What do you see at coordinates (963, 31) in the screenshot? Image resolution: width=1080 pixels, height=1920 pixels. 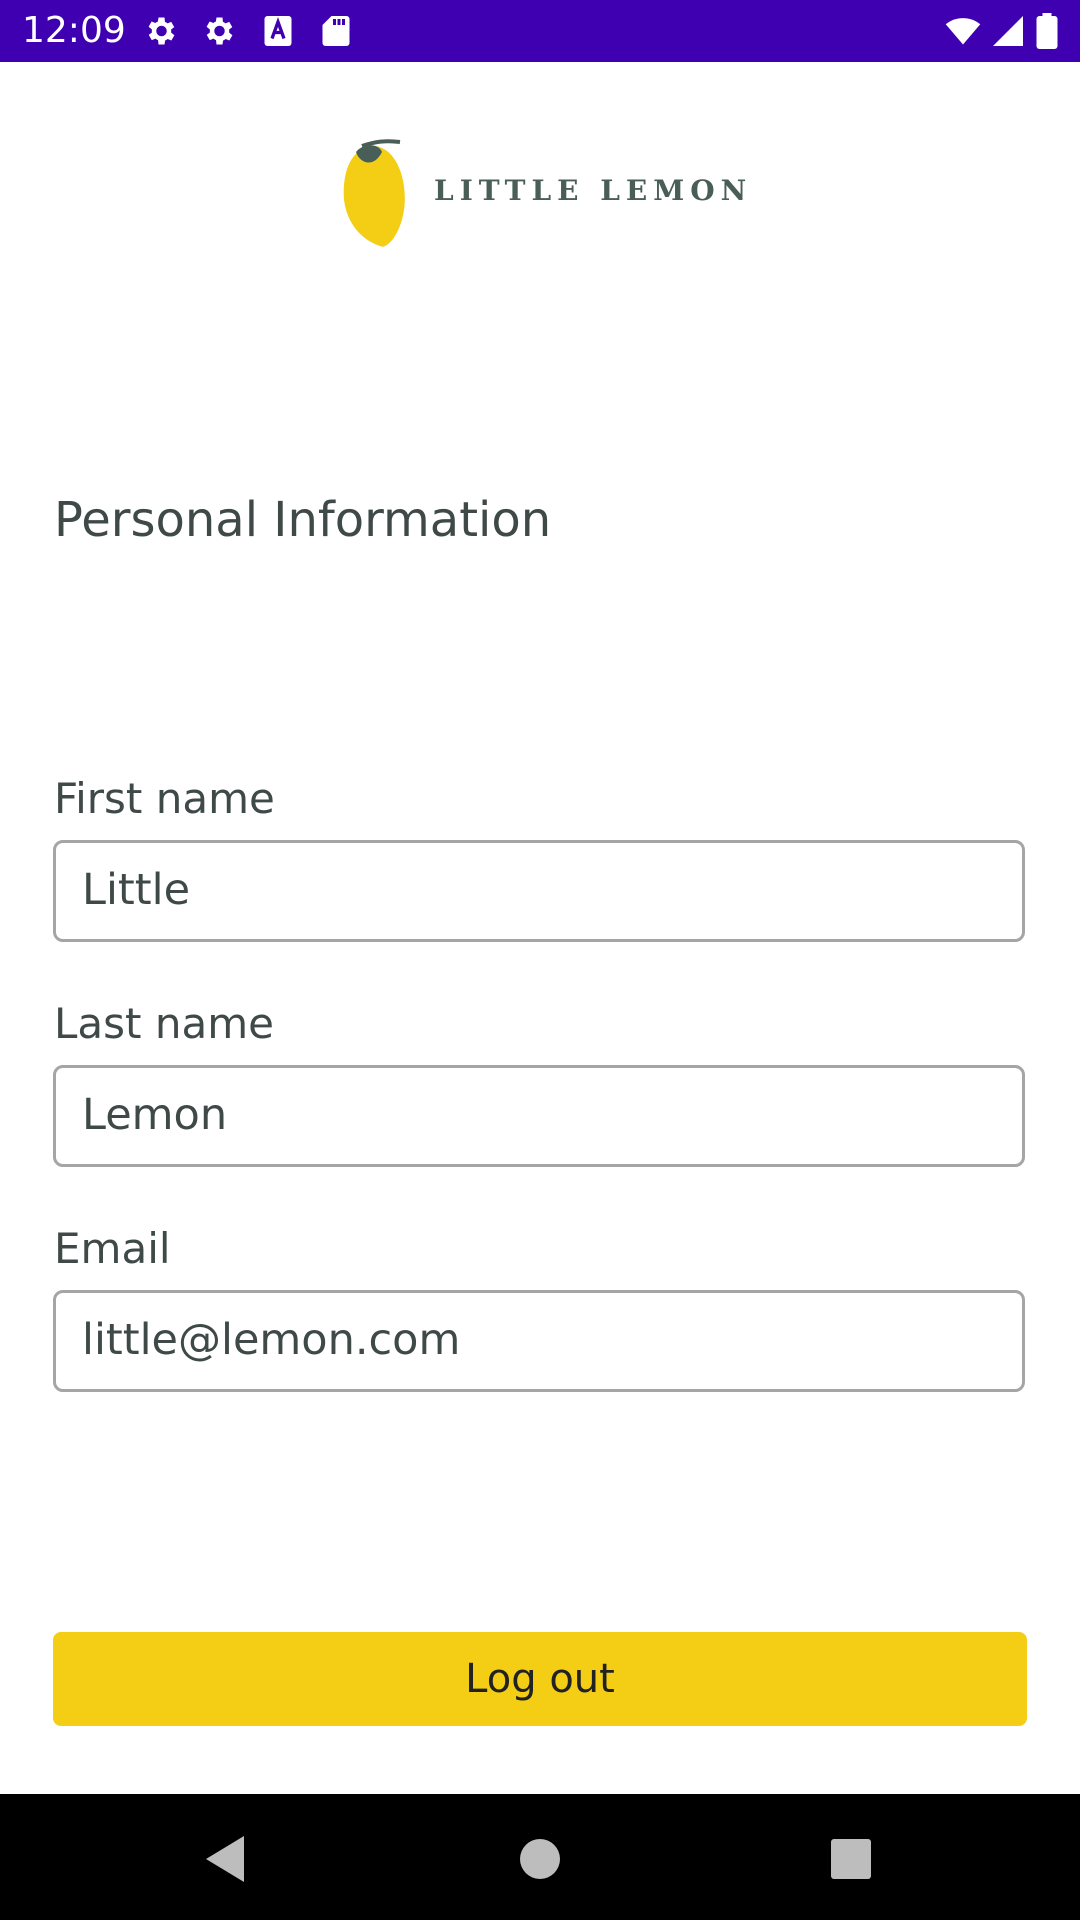 I see `wifi-icon` at bounding box center [963, 31].